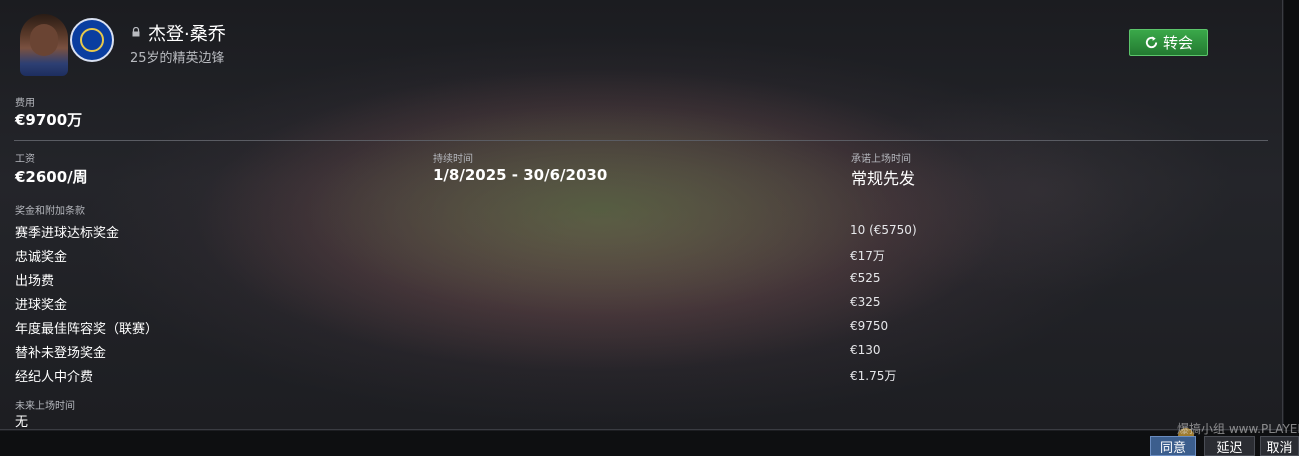 This screenshot has width=1299, height=456. I want to click on fee-value: €9700万, so click(49, 120).